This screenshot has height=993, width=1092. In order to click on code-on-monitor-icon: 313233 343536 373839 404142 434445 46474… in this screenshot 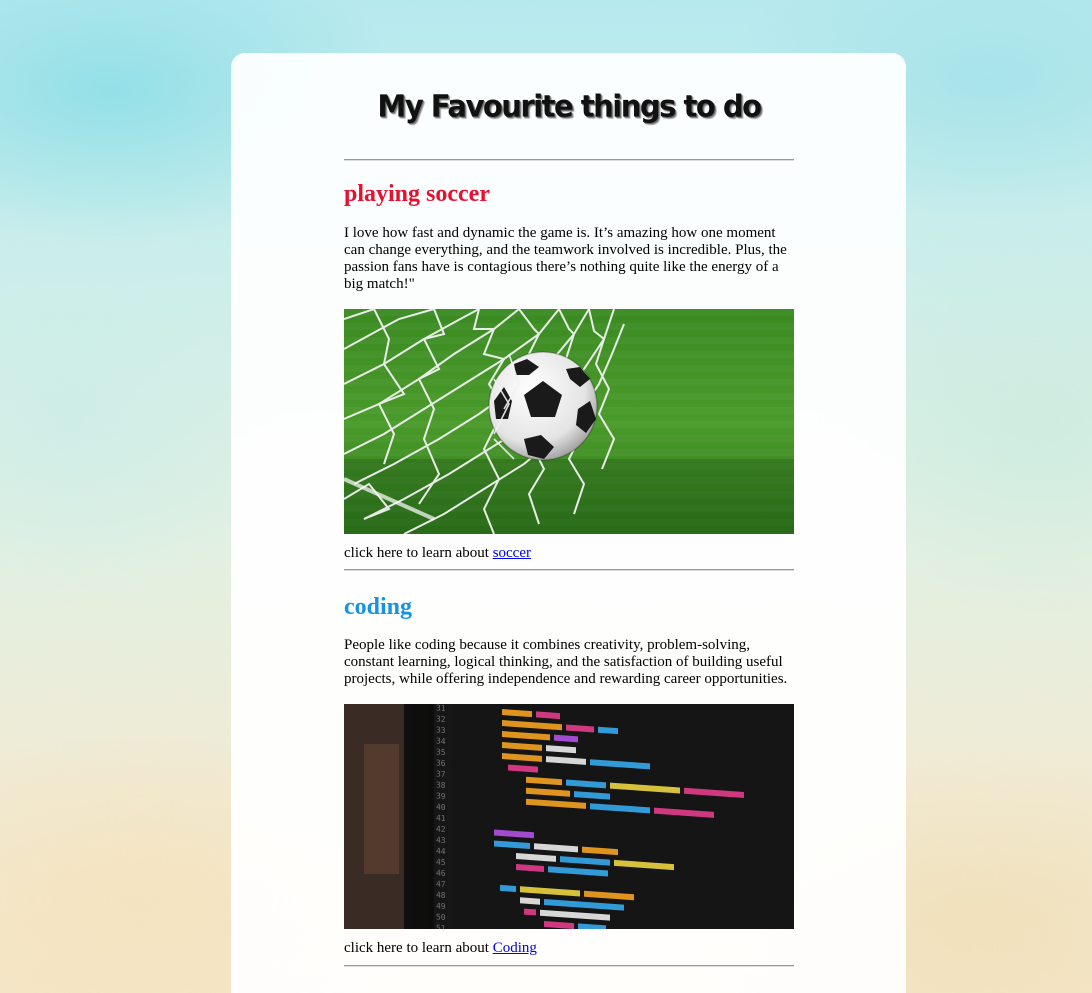, I will do `click(569, 816)`.